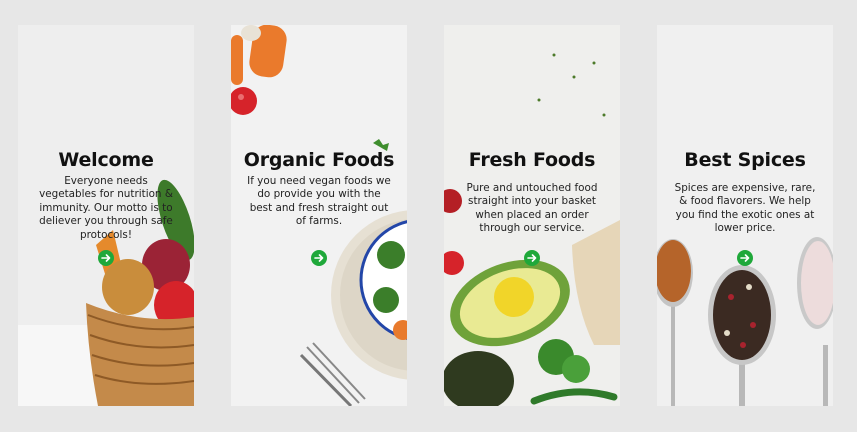  What do you see at coordinates (106, 160) in the screenshot?
I see `screen-title: Welcome` at bounding box center [106, 160].